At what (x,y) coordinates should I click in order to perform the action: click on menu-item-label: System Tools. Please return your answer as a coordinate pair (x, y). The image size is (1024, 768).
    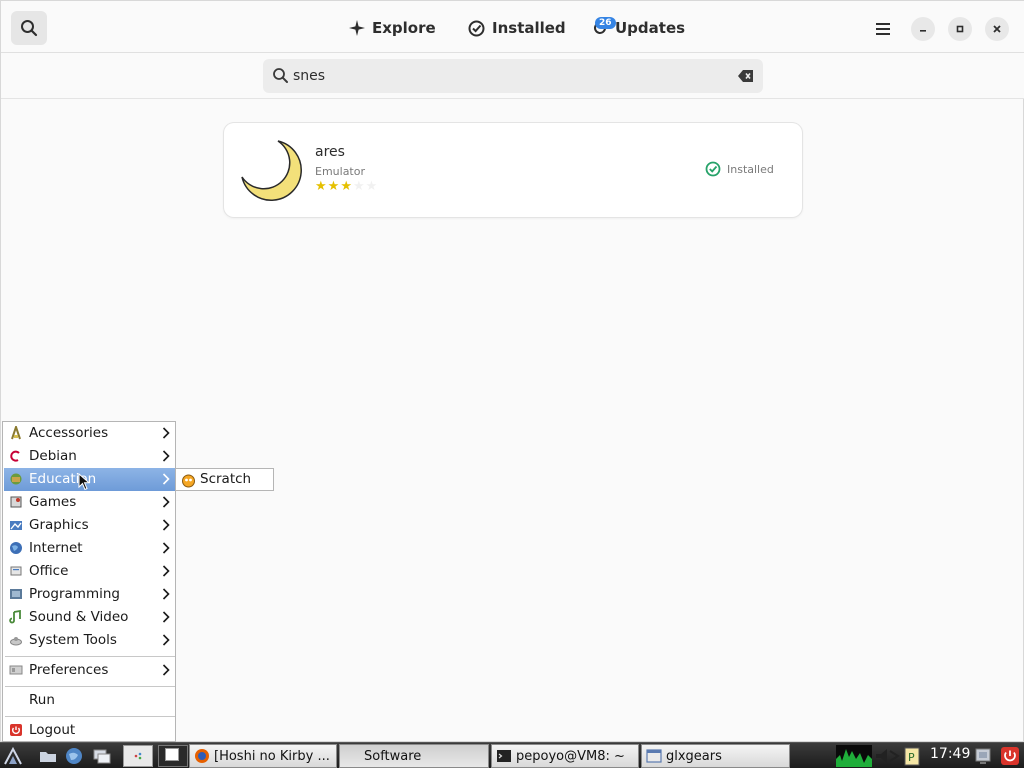
    Looking at the image, I should click on (73, 640).